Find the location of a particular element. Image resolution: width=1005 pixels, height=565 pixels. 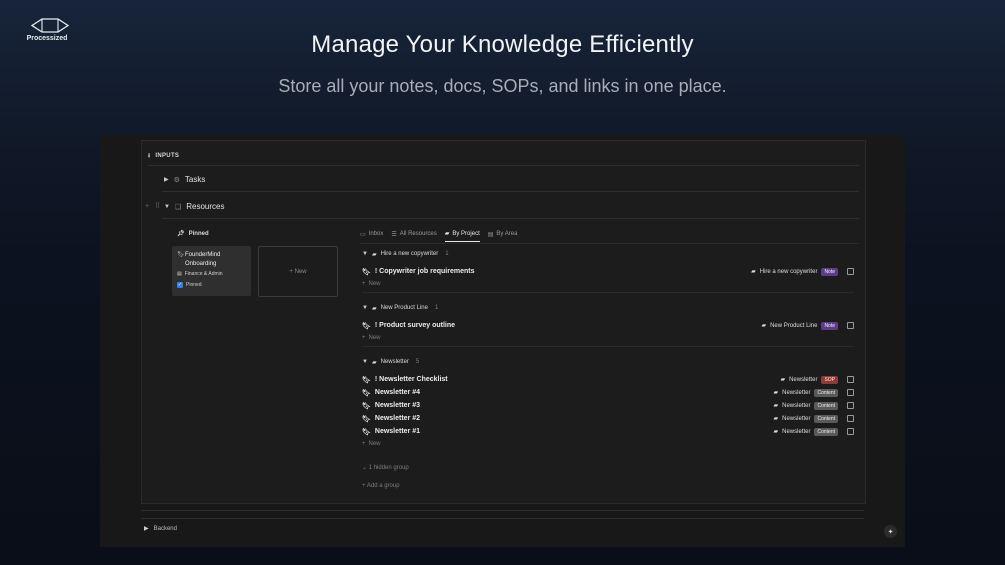

tasks-toggle: ▶ ⚙ Tasks is located at coordinates (184, 179).